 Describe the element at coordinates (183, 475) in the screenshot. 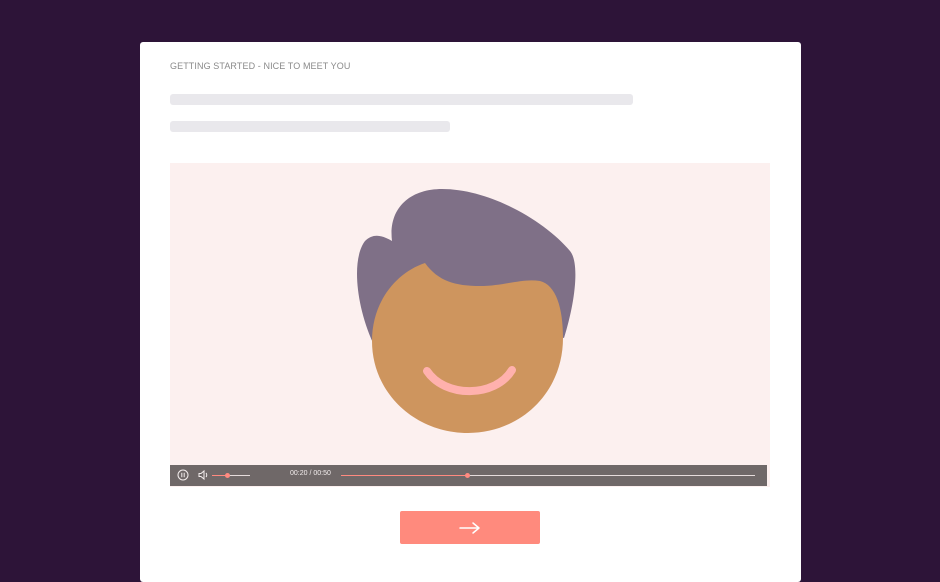

I see `pause-icon` at that location.